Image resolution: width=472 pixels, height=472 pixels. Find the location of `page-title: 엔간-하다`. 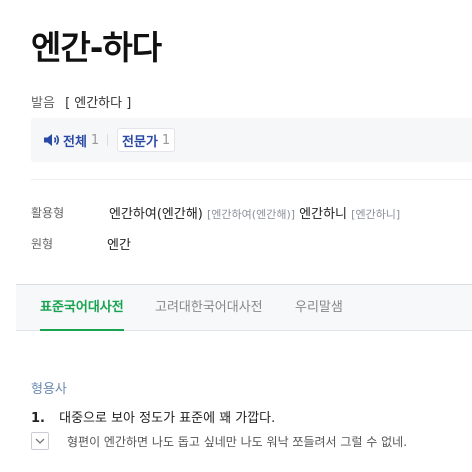

page-title: 엔간-하다 is located at coordinates (96, 47).